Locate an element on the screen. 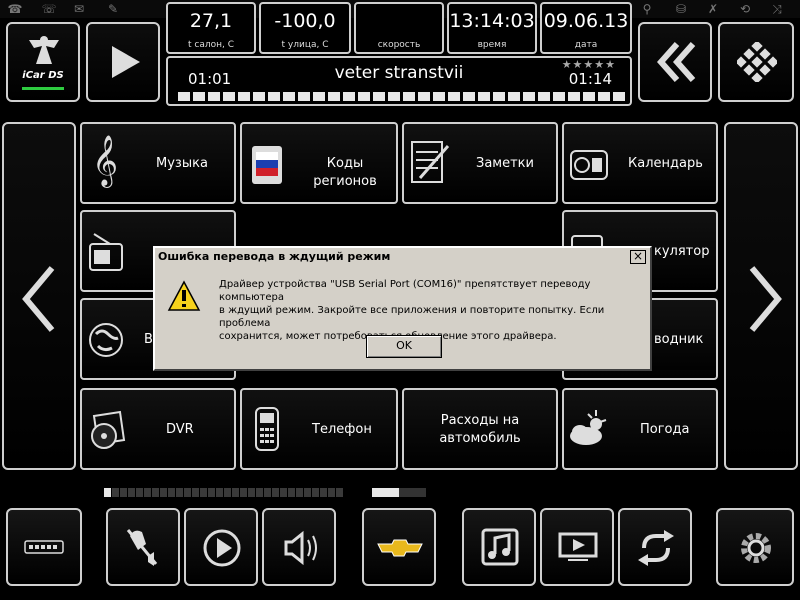  warning-icon is located at coordinates (184, 295).